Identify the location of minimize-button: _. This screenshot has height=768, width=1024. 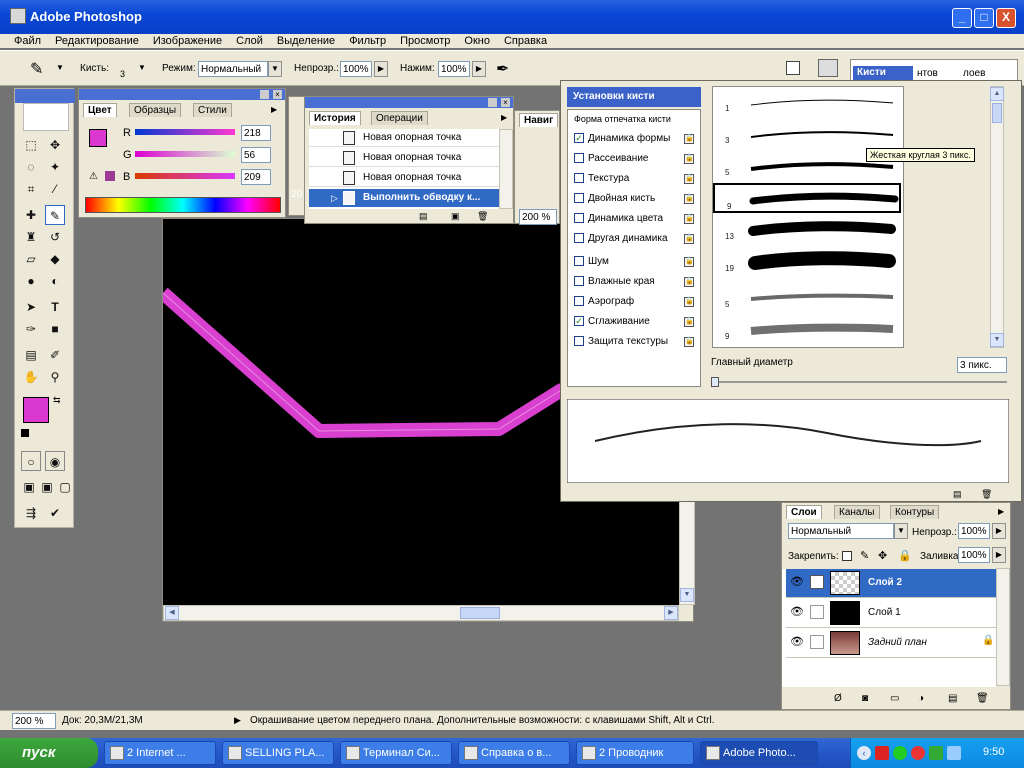
(962, 18).